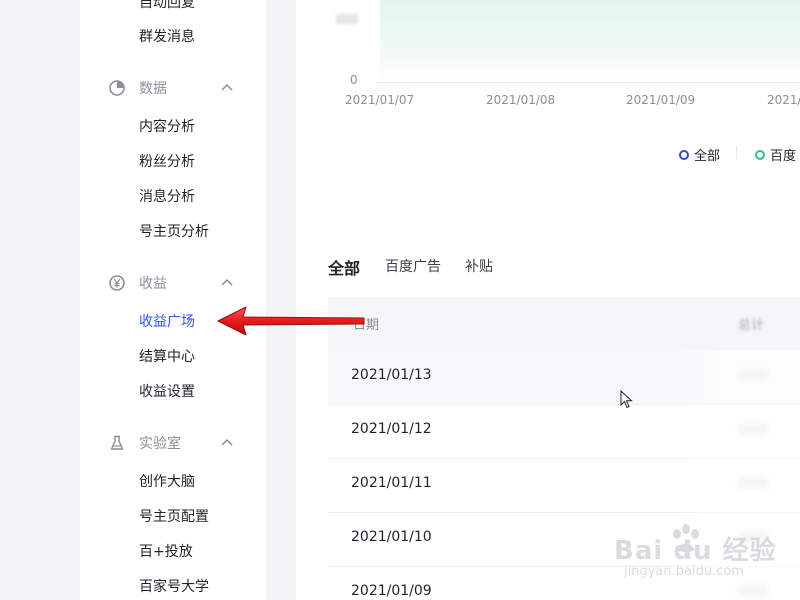 The height and width of the screenshot is (600, 800). Describe the element at coordinates (174, 232) in the screenshot. I see `sidebar-item-homepage-analysis: 号主页分析` at that location.